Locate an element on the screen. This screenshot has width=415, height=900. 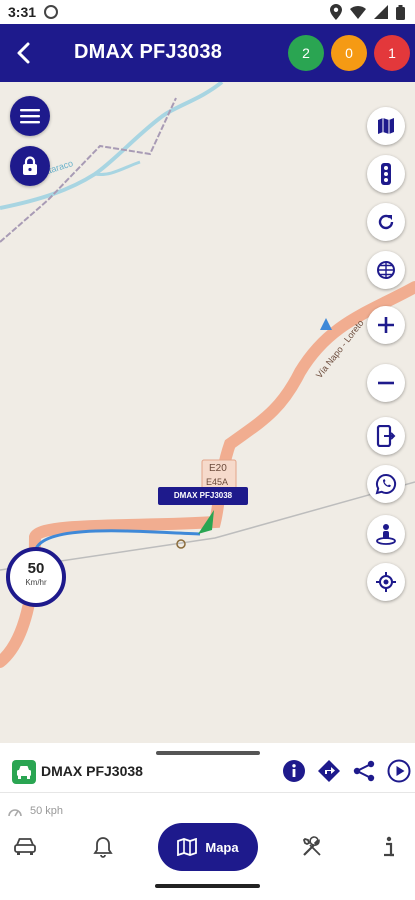
map-icon is located at coordinates (187, 847).